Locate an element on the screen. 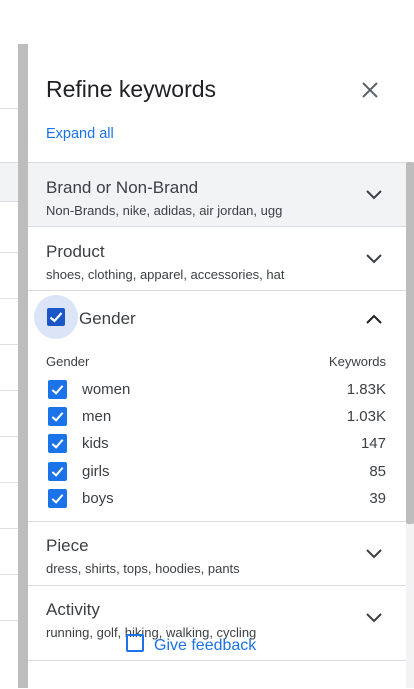  list-item-count: 85 is located at coordinates (377, 471).